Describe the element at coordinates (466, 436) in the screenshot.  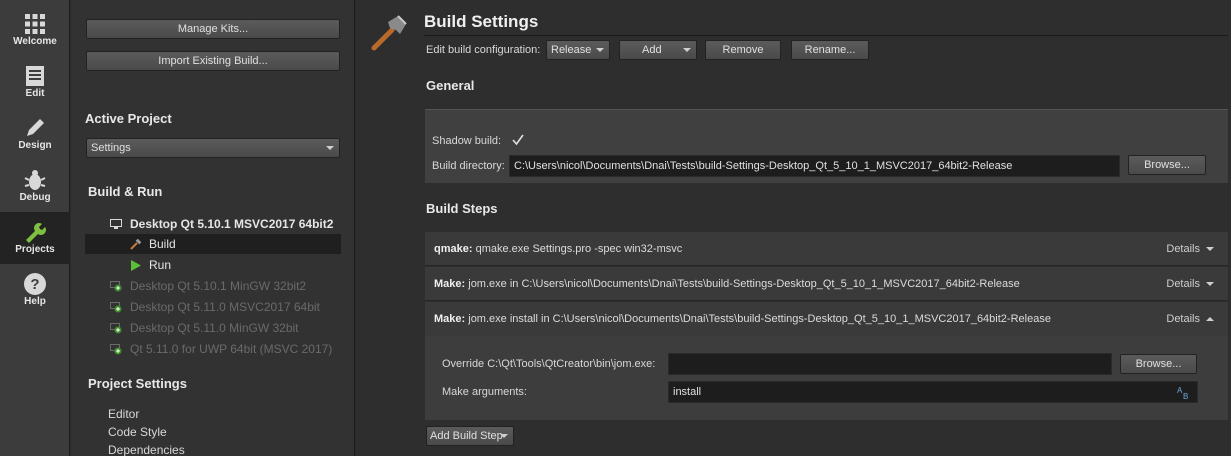
I see `add-build-step-label: Add Build Step` at that location.